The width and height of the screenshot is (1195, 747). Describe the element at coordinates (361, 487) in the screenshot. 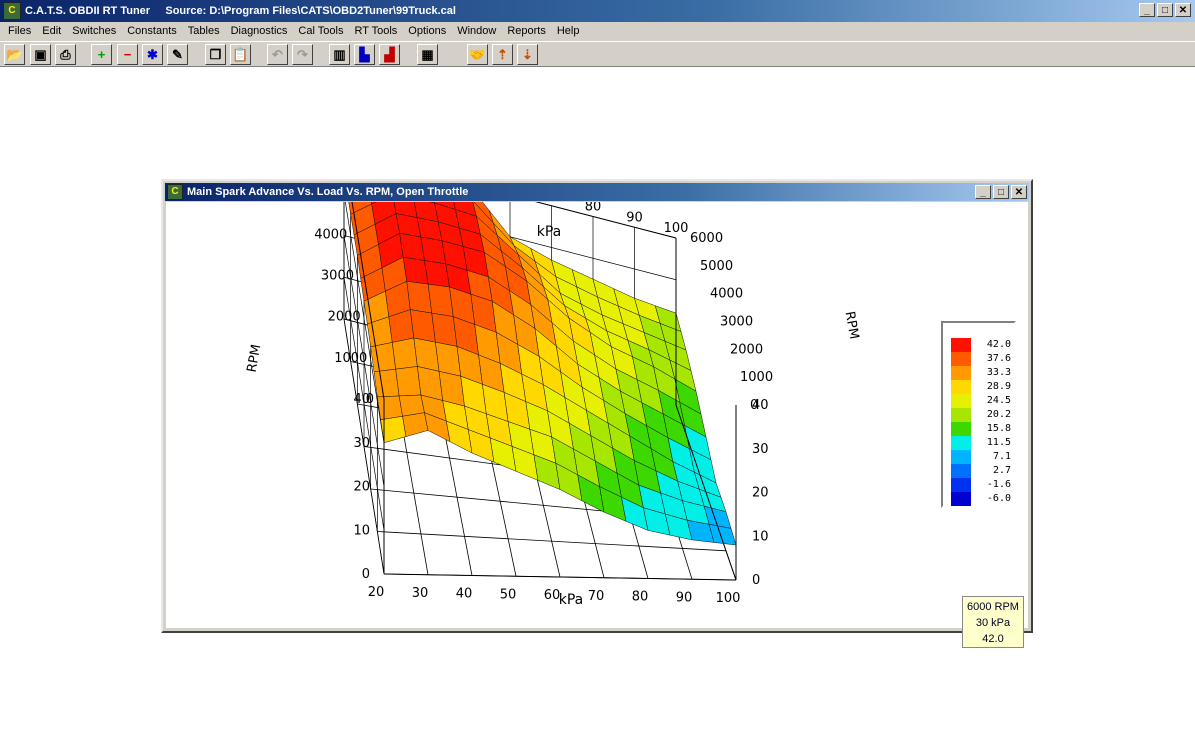

I see `z-tick-label: 20` at that location.